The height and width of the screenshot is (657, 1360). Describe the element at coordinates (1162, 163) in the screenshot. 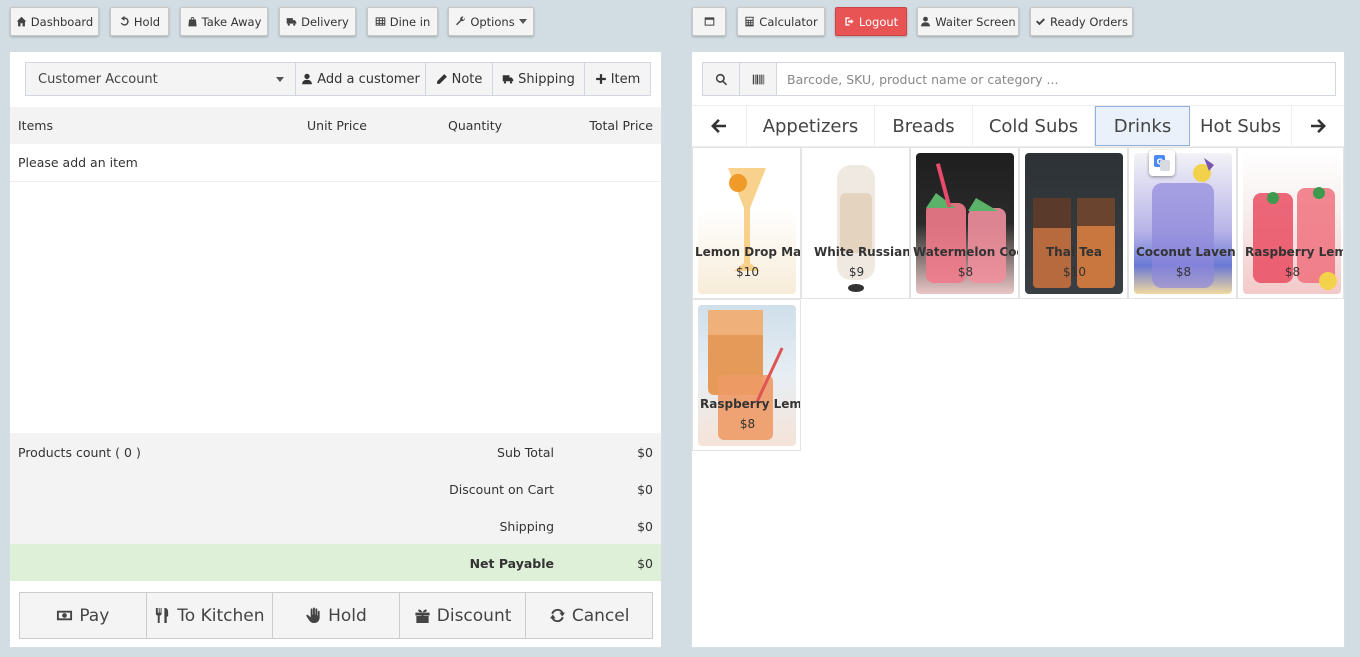

I see `translate-icon: G` at that location.